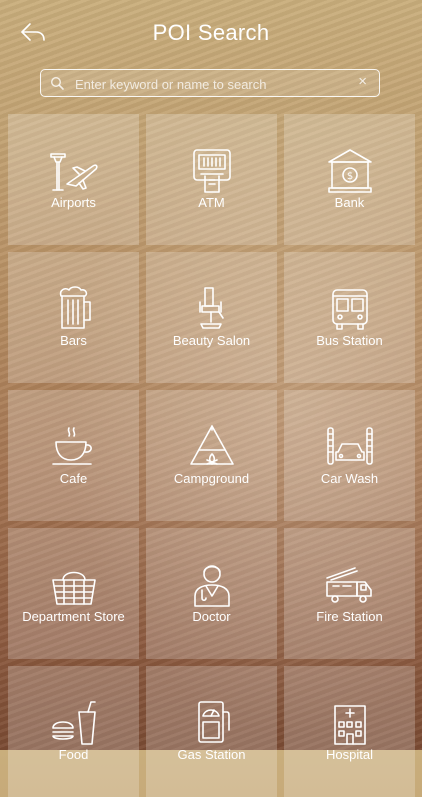  I want to click on category-hospital: Hospital, so click(349, 731).